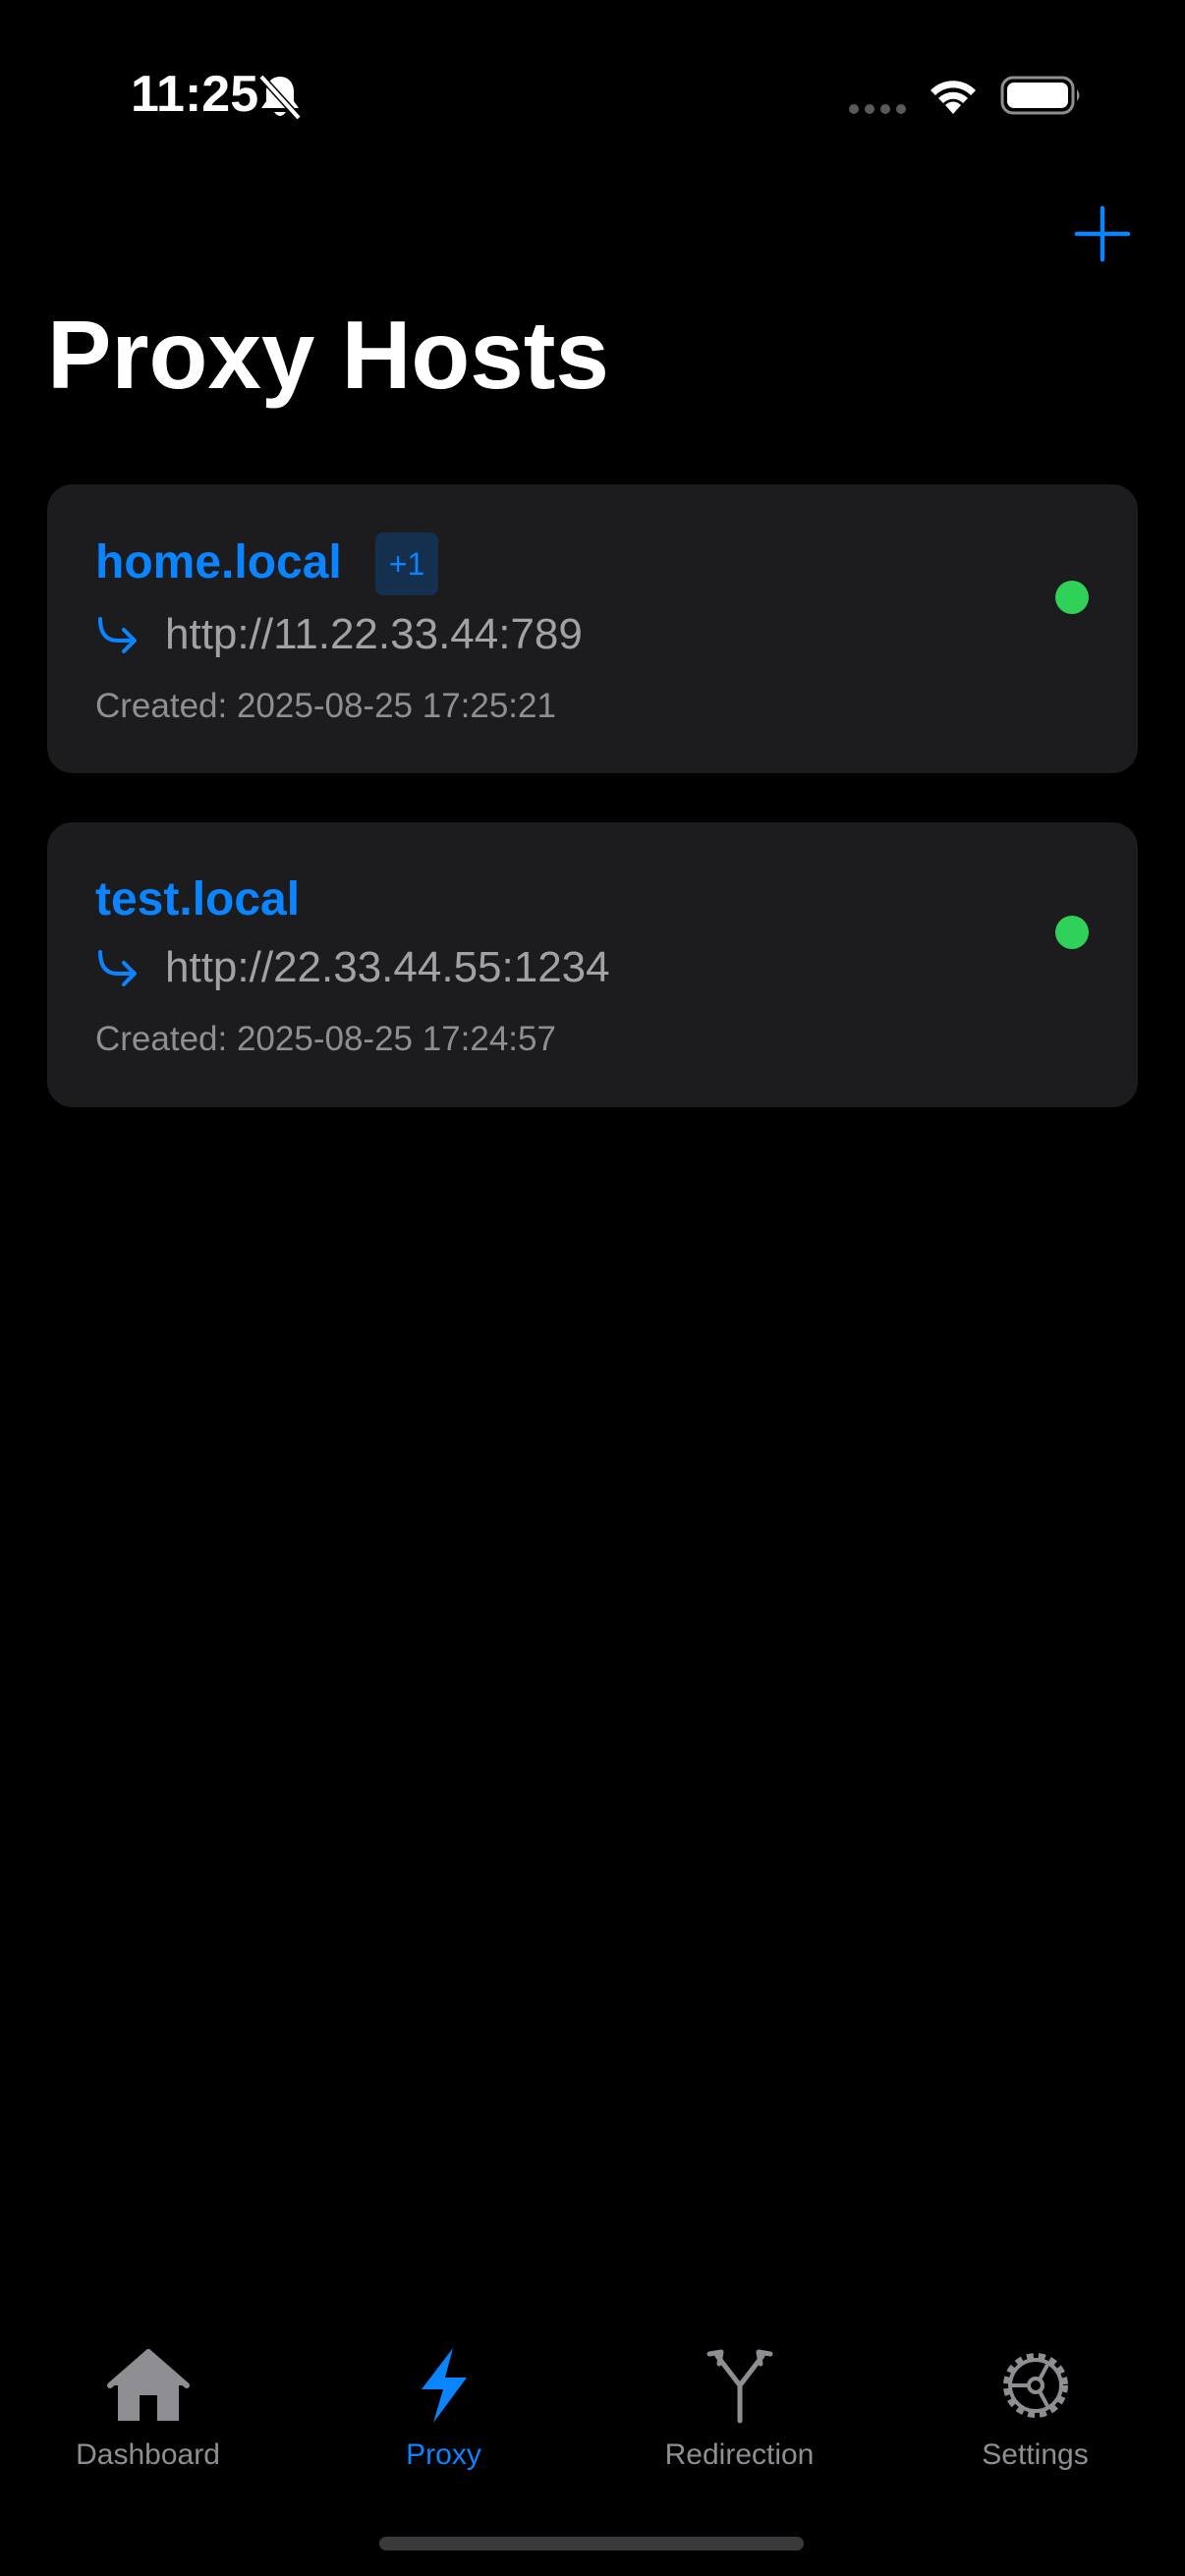  What do you see at coordinates (878, 109) in the screenshot?
I see `cellular-signal-icon` at bounding box center [878, 109].